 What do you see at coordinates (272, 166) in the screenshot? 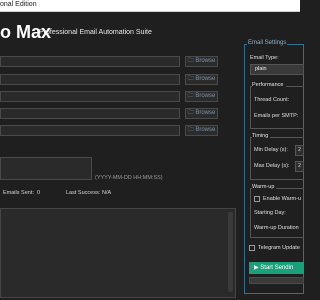
I see `max-delay-label: Max Delay (s):` at bounding box center [272, 166].